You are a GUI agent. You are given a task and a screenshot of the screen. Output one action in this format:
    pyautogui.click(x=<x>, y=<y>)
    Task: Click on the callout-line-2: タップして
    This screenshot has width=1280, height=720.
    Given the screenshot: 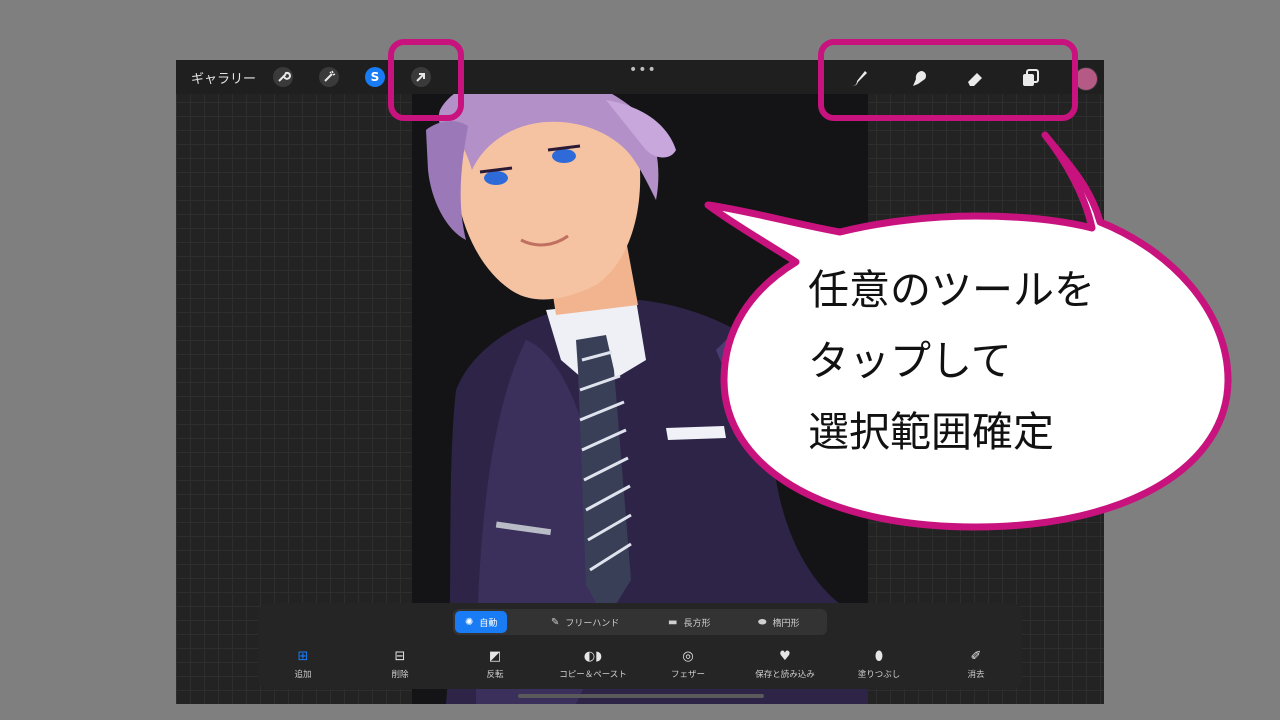 What is the action you would take?
    pyautogui.click(x=910, y=361)
    